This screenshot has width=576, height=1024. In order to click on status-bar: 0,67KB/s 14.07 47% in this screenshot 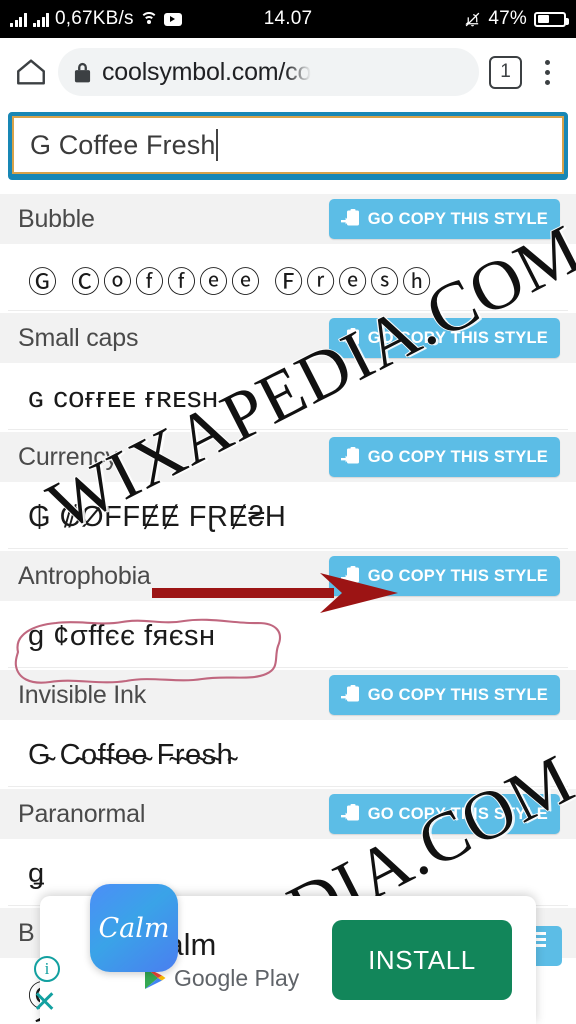, I will do `click(288, 19)`.